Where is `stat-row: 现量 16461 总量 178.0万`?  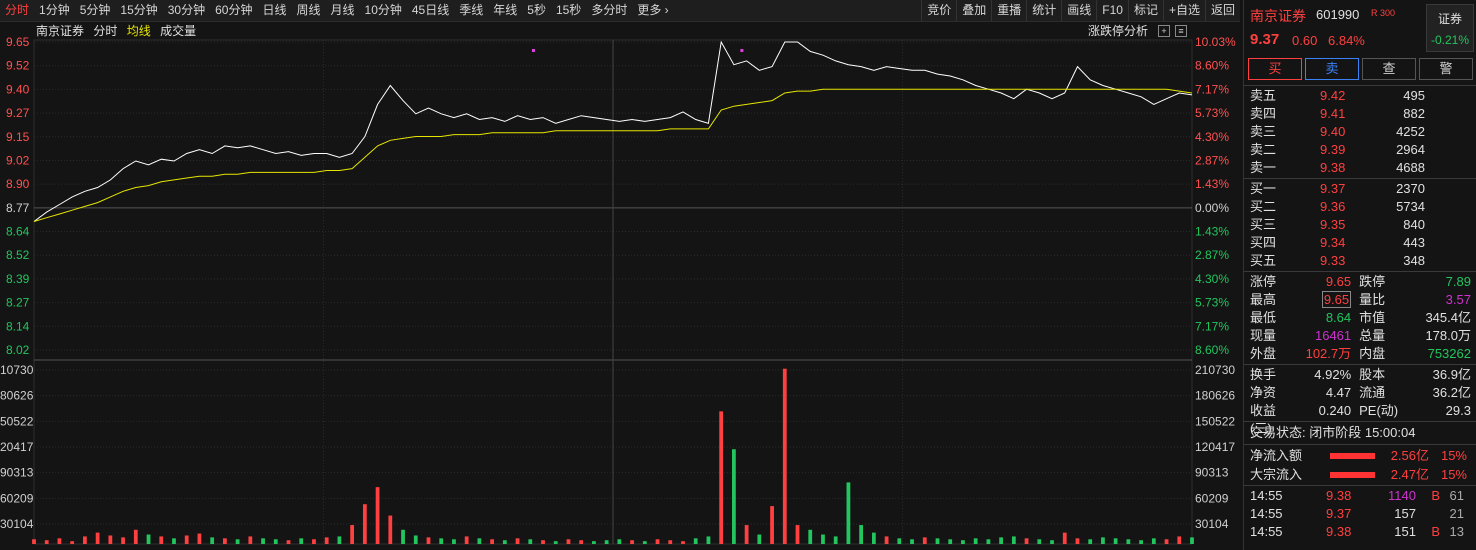
stat-row: 现量 16461 总量 178.0万 is located at coordinates (1360, 336).